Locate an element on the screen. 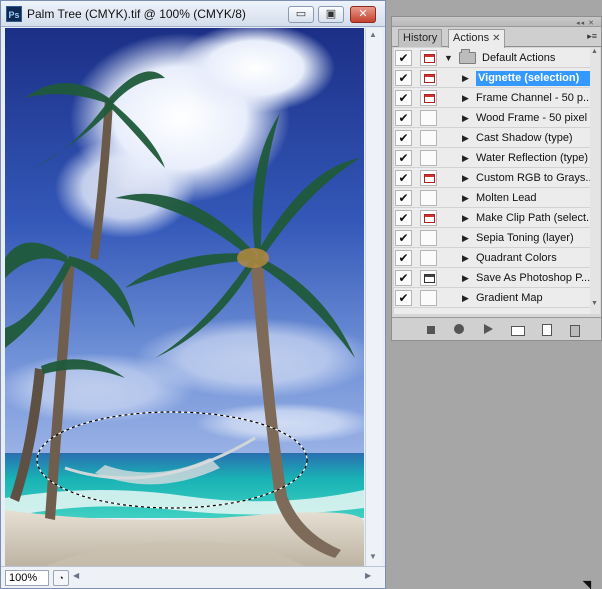  close-button: ✕ is located at coordinates (363, 14).